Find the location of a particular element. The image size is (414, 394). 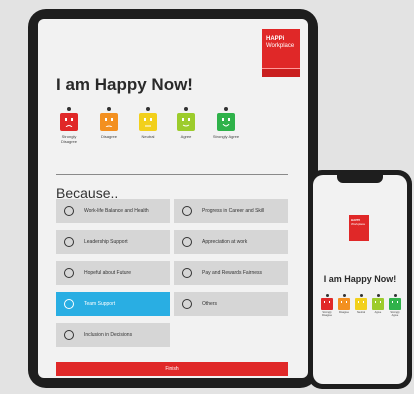

option-label: Team Support is located at coordinates (100, 304).